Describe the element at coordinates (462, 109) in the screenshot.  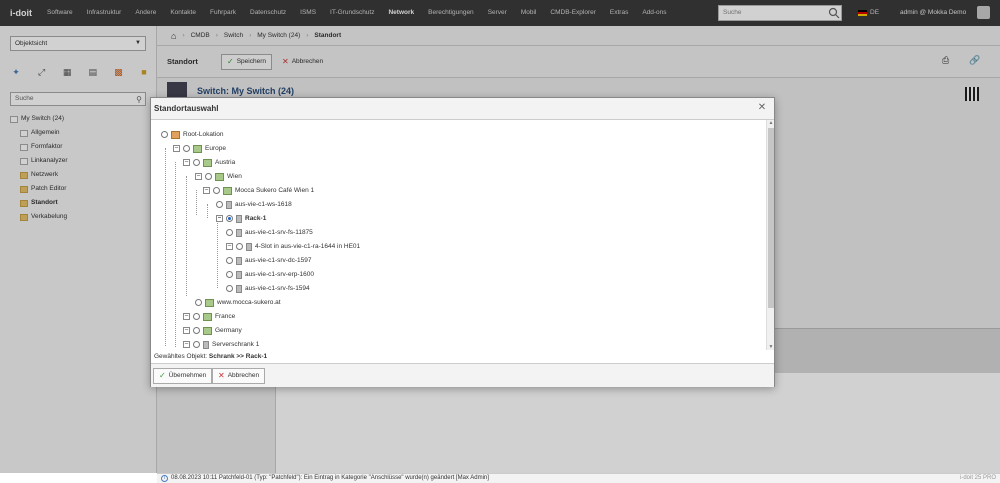
I see `dialog-title: Standortauswahl` at that location.